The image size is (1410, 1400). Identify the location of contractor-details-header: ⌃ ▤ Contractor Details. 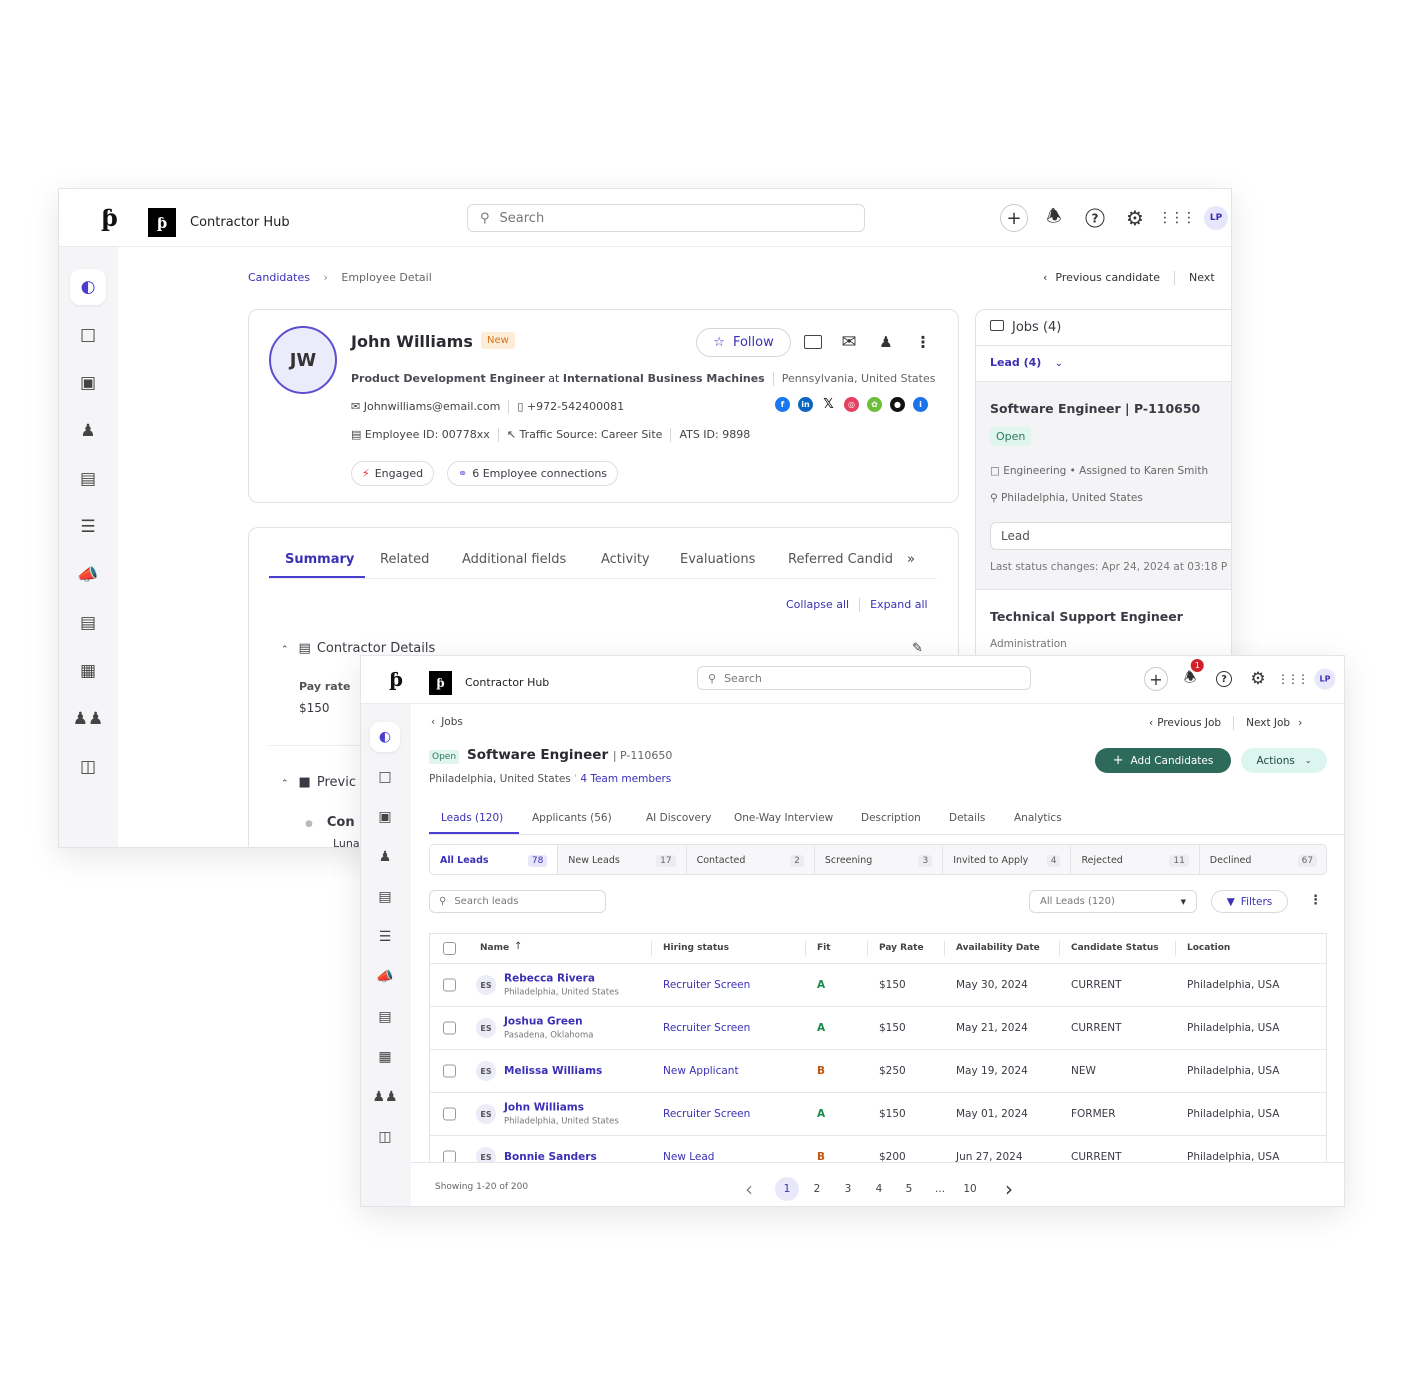
(358, 648).